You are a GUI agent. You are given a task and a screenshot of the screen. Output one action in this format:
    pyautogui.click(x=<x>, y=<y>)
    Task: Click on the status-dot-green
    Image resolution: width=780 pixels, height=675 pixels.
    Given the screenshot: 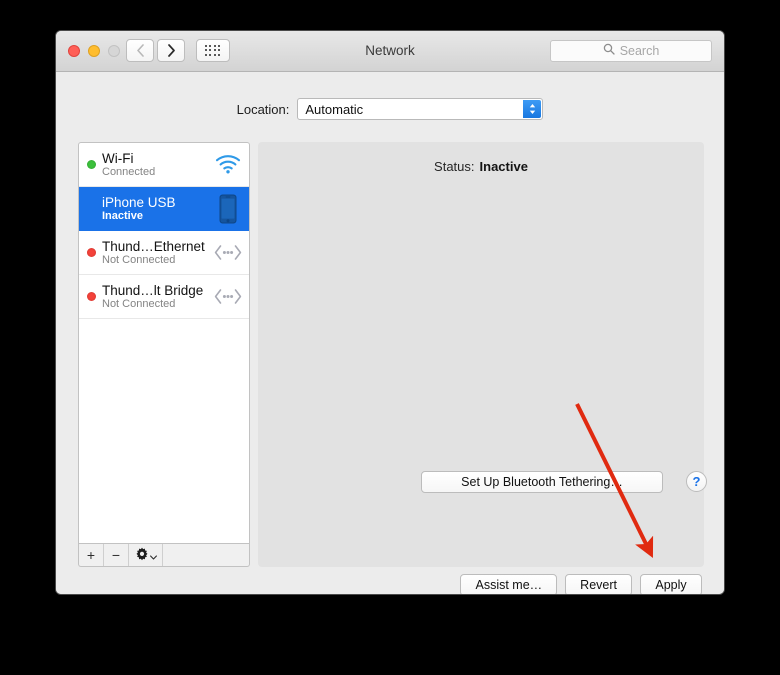 What is the action you would take?
    pyautogui.click(x=91, y=164)
    